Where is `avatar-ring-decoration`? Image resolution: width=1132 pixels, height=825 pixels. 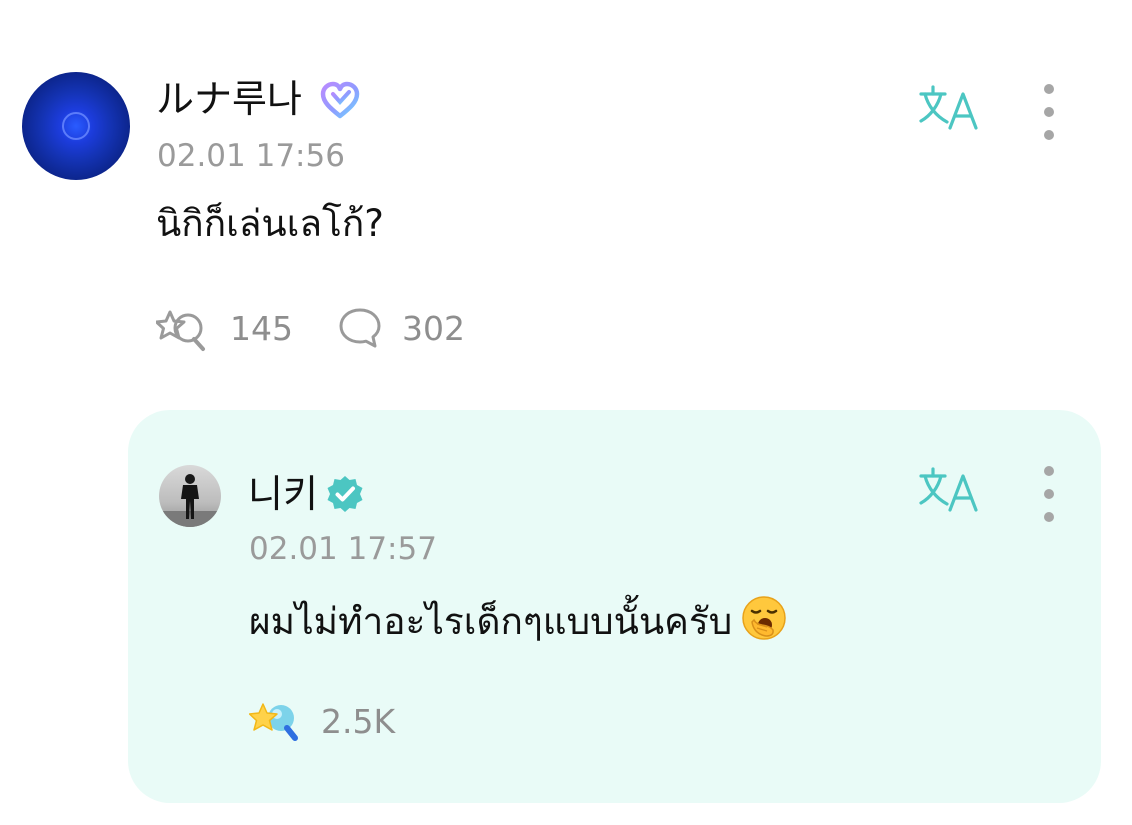 avatar-ring-decoration is located at coordinates (76, 126).